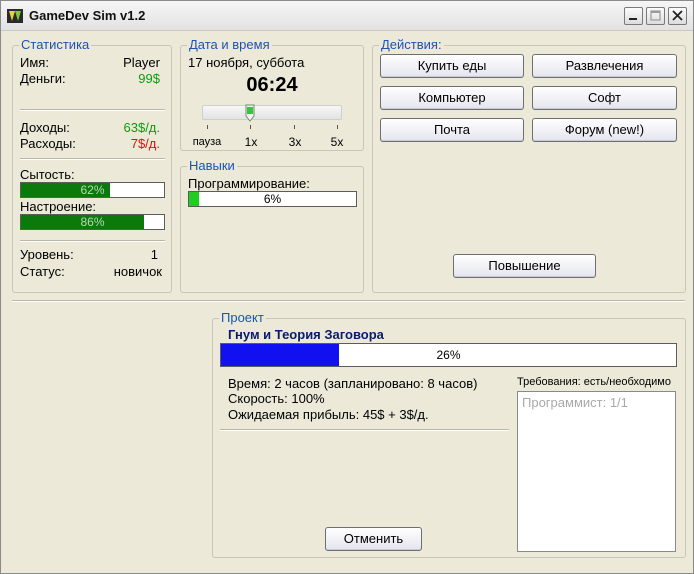 This screenshot has width=694, height=574. What do you see at coordinates (353, 383) in the screenshot?
I see `project-time: Время: 2 часов (запланировано: 8 часов)` at bounding box center [353, 383].